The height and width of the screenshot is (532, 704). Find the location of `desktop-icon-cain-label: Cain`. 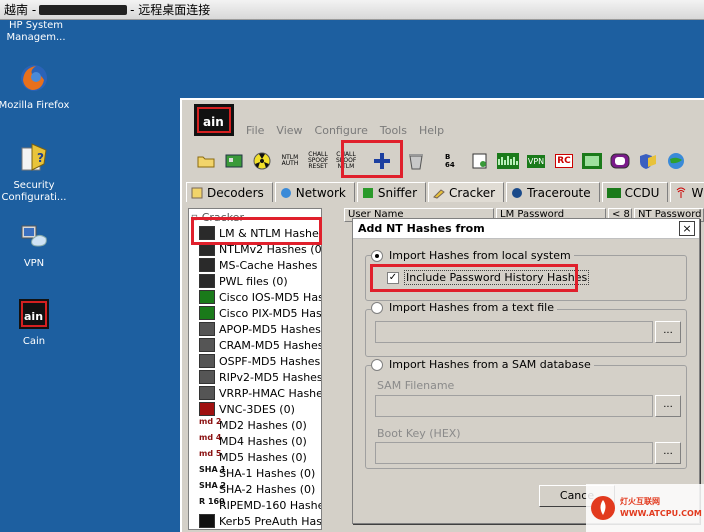

desktop-icon-cain-label: Cain is located at coordinates (34, 341).